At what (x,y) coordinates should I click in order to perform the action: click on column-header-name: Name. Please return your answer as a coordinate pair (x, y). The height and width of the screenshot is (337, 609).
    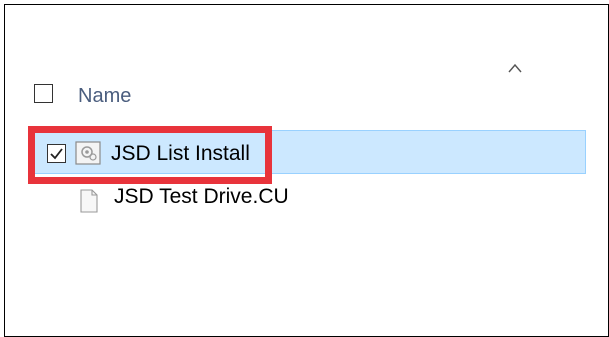
    Looking at the image, I should click on (104, 96).